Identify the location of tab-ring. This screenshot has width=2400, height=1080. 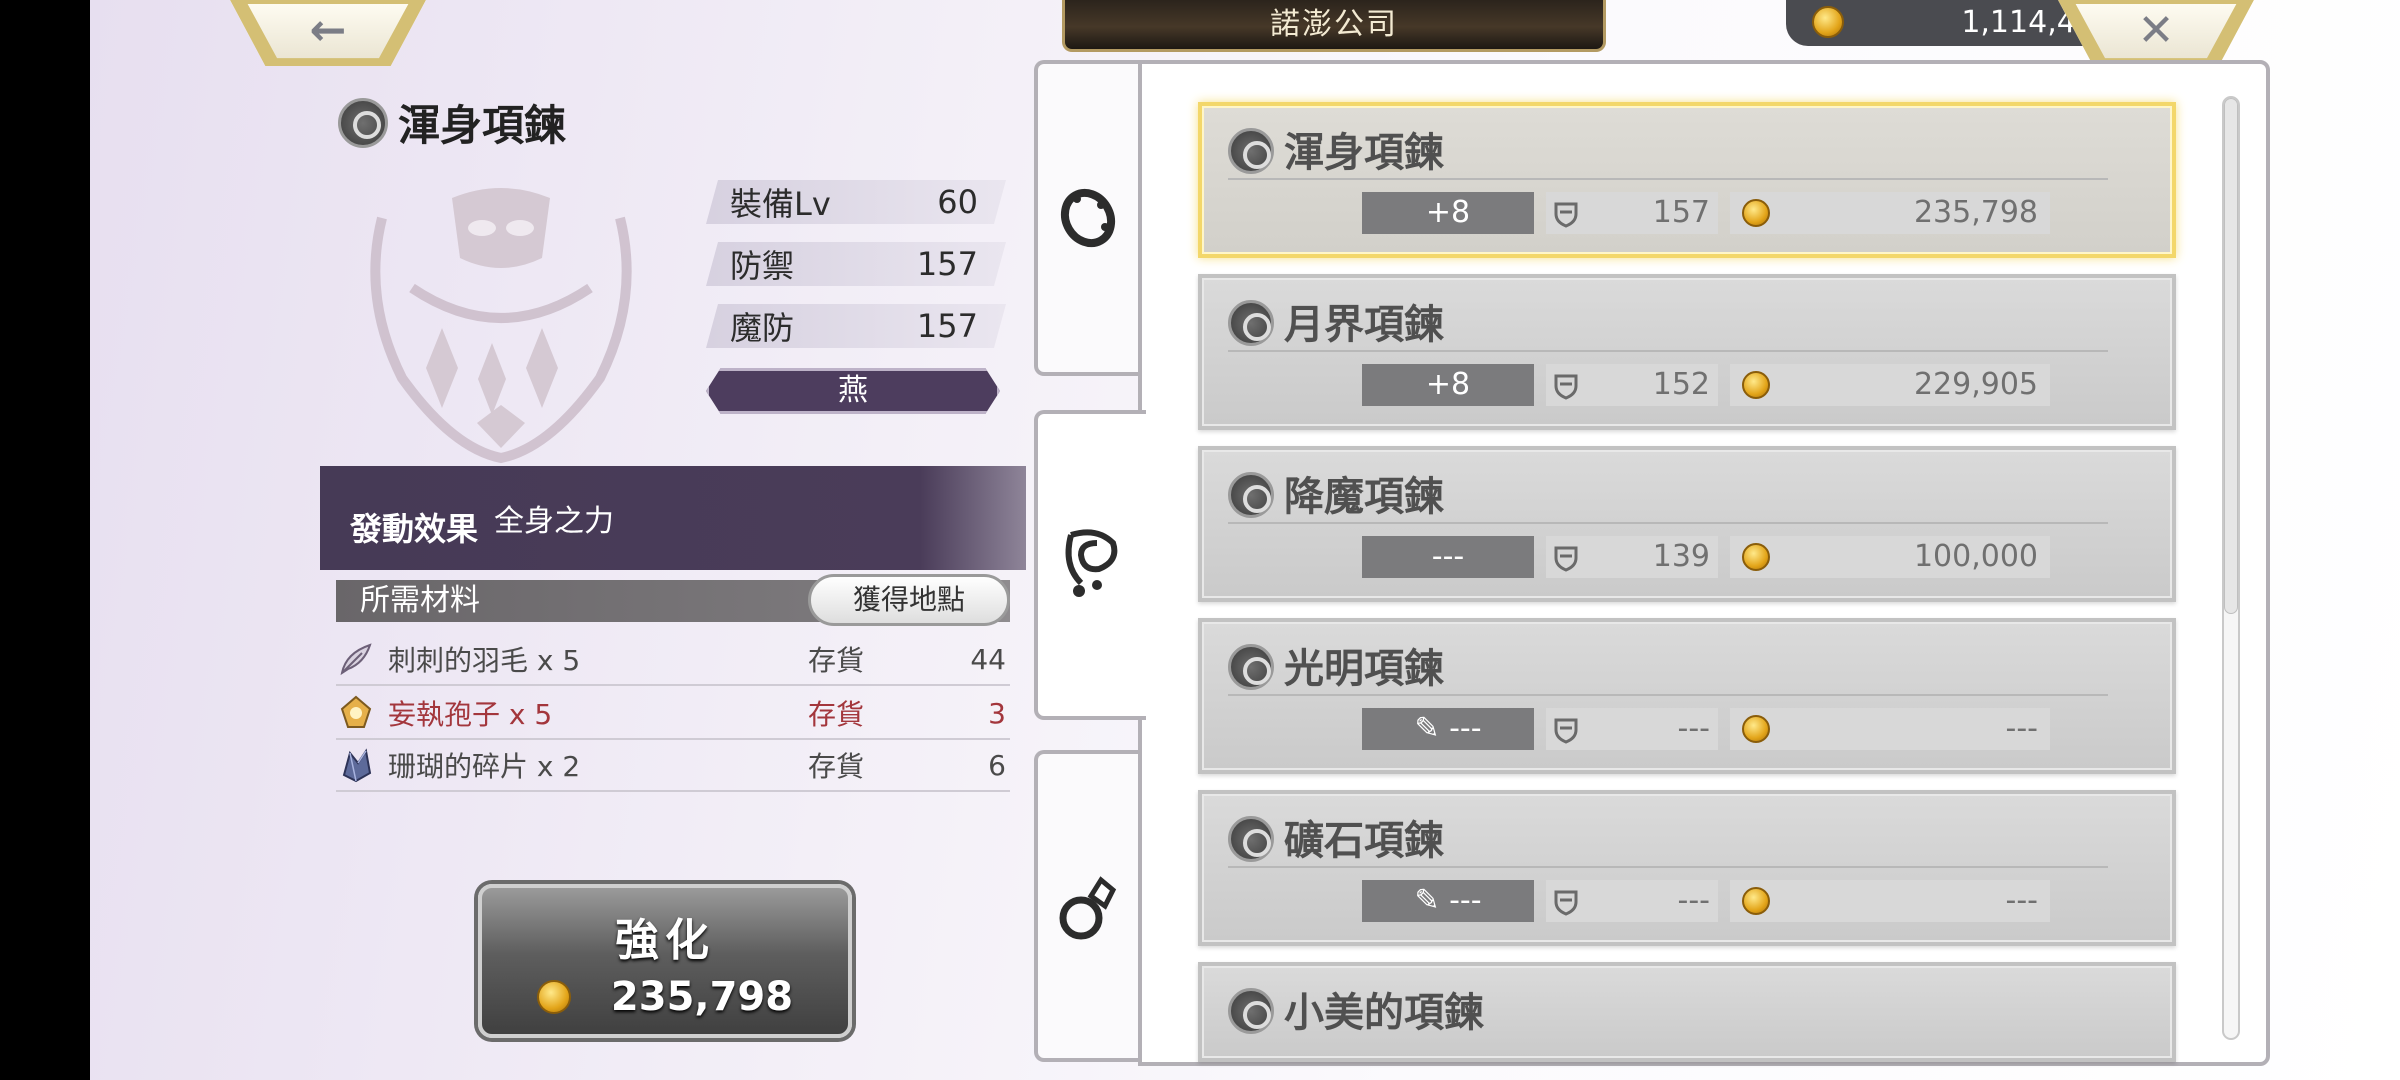
(1086, 906).